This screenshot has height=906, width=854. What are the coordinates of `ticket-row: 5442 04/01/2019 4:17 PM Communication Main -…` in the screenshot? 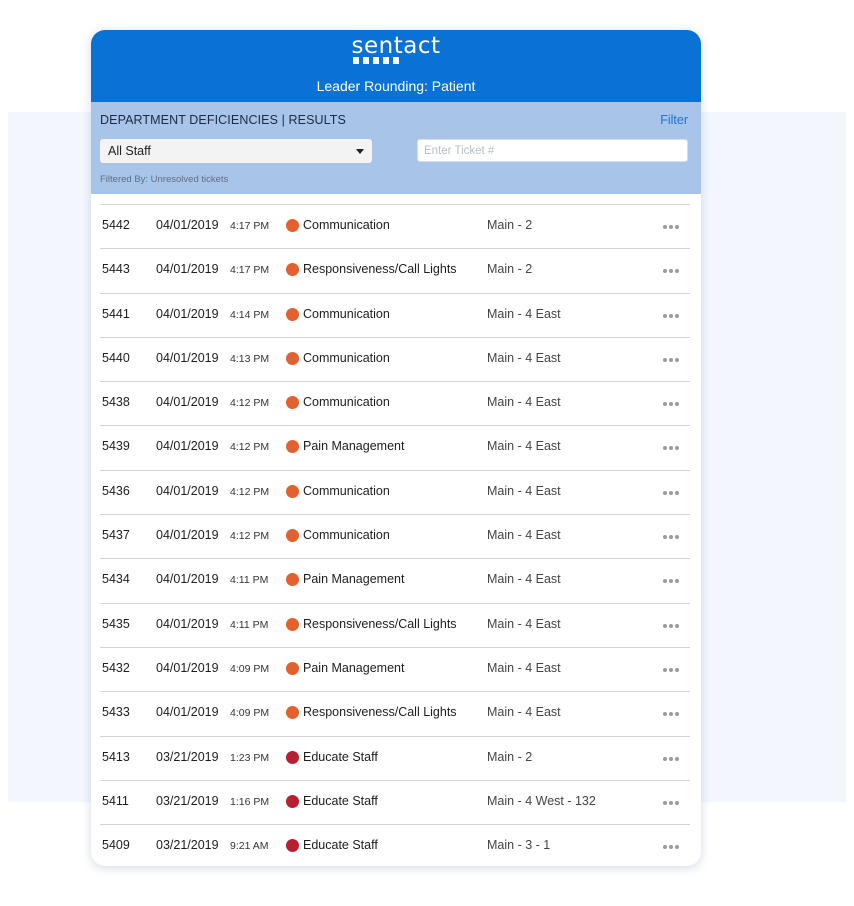 It's located at (395, 226).